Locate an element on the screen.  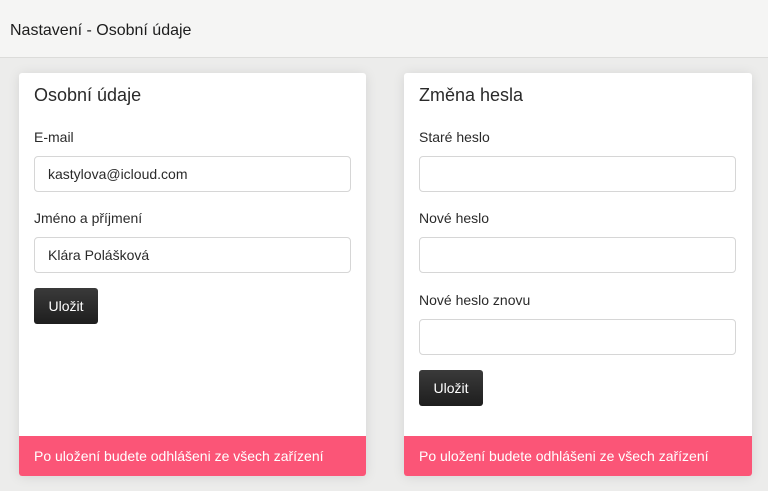
email-label: E-mail is located at coordinates (54, 137).